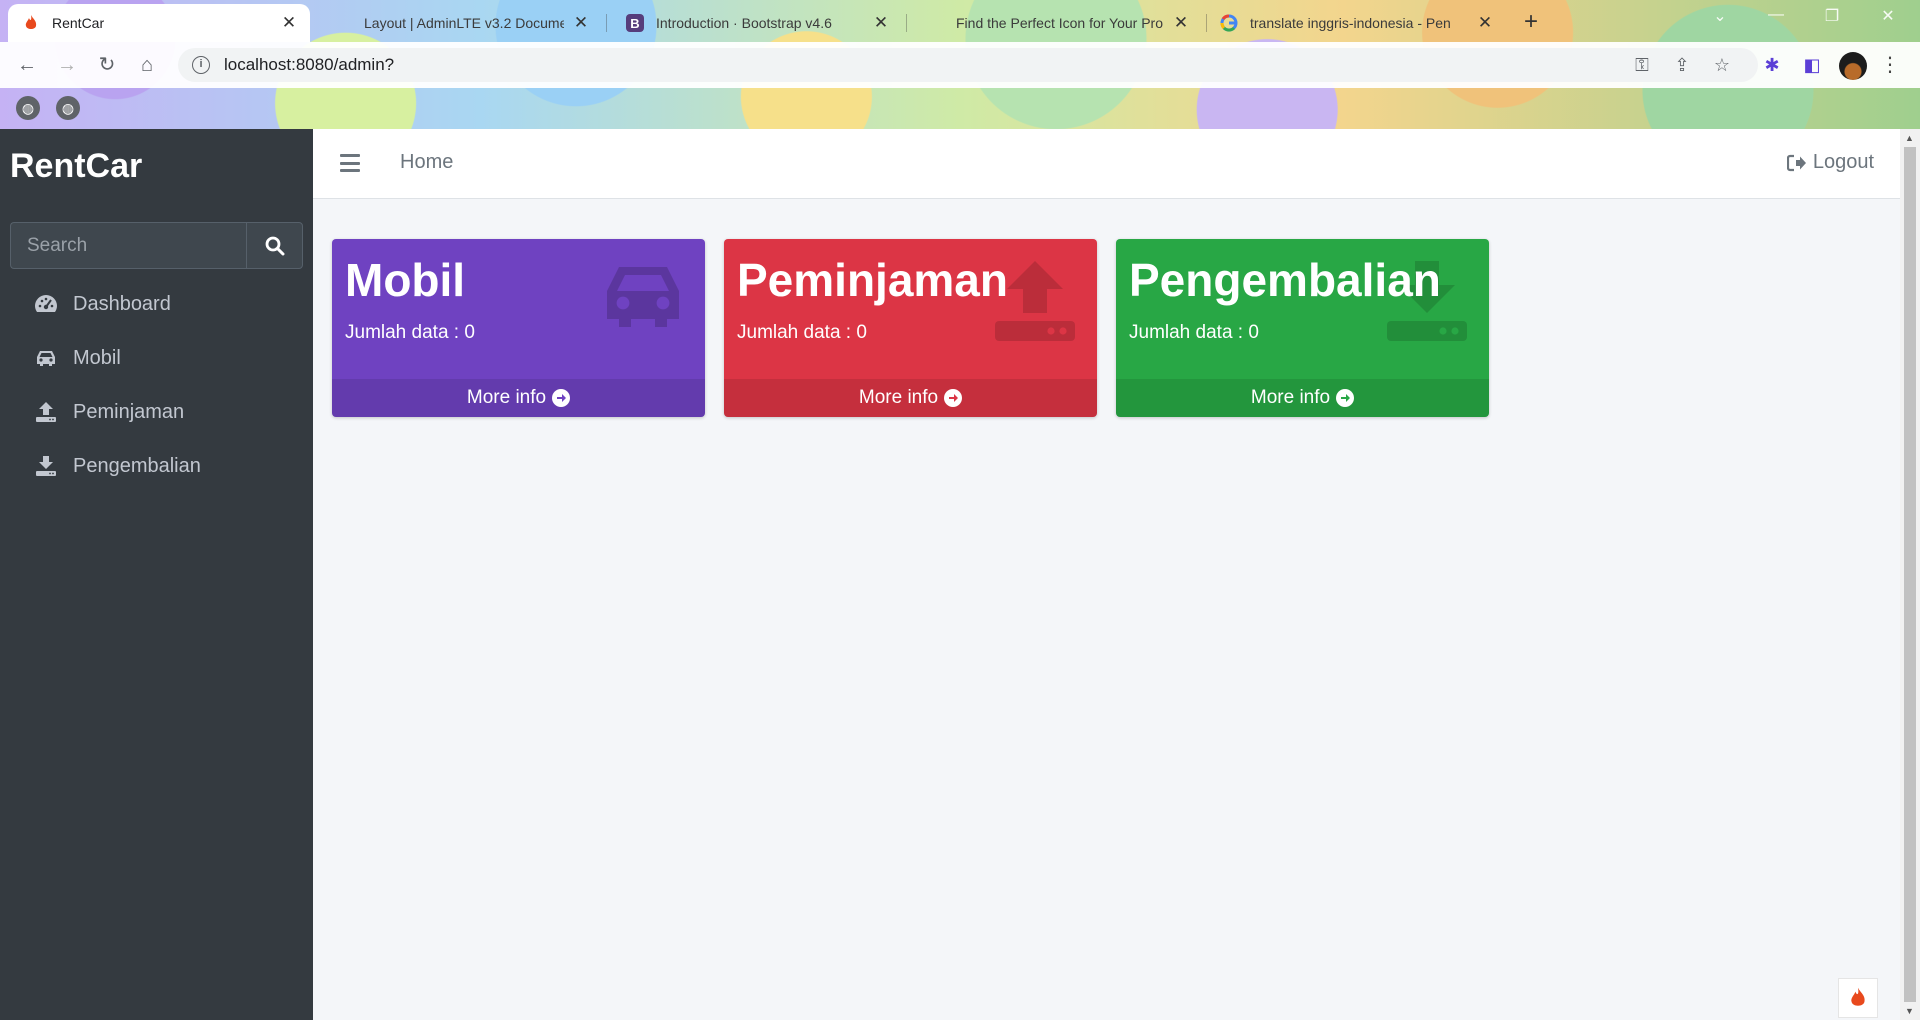 This screenshot has height=1020, width=1920. I want to click on sidebar-item-label: Mobil, so click(97, 357).